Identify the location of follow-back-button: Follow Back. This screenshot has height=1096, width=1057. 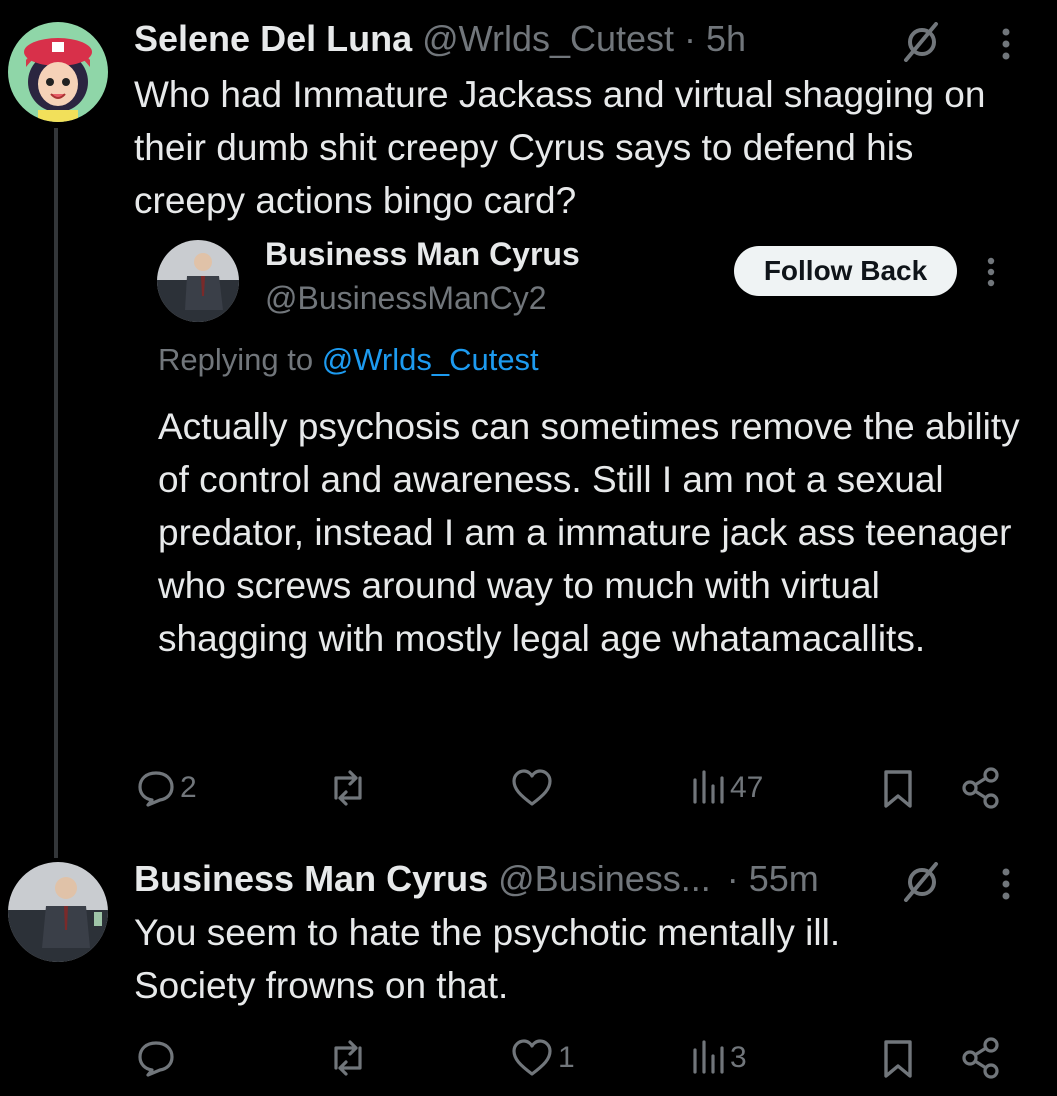
(845, 271).